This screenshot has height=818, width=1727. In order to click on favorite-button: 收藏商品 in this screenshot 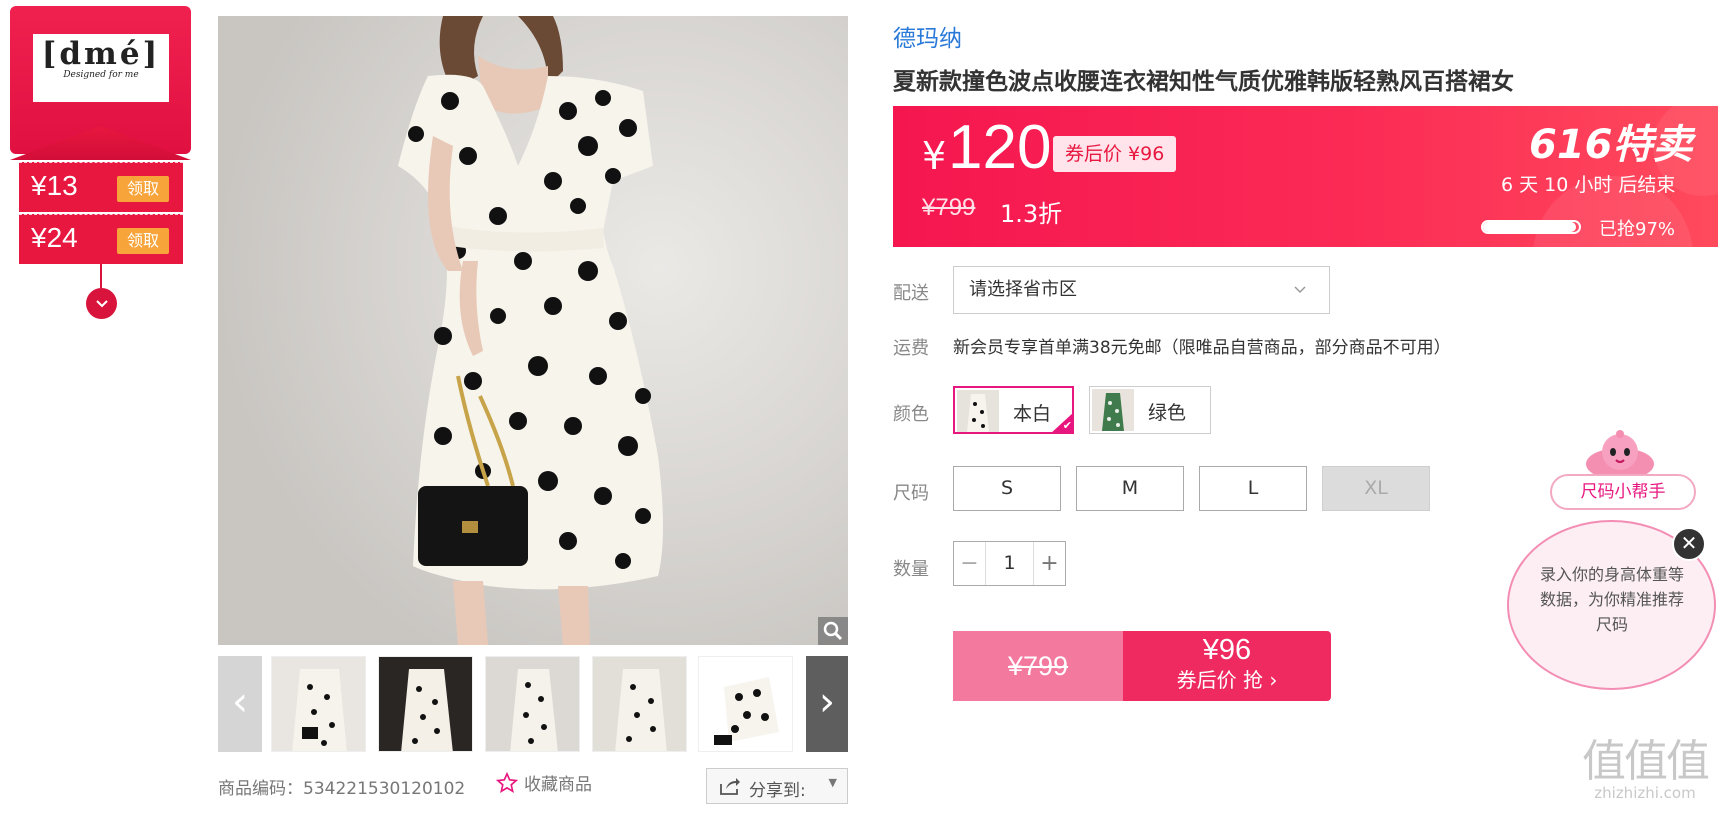, I will do `click(543, 782)`.